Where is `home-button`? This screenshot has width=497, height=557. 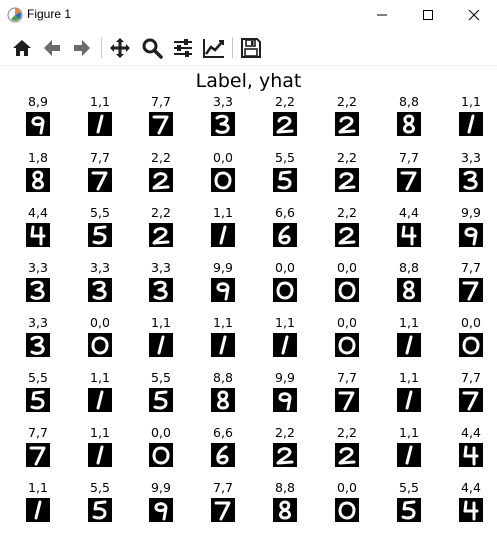
home-button is located at coordinates (21, 47).